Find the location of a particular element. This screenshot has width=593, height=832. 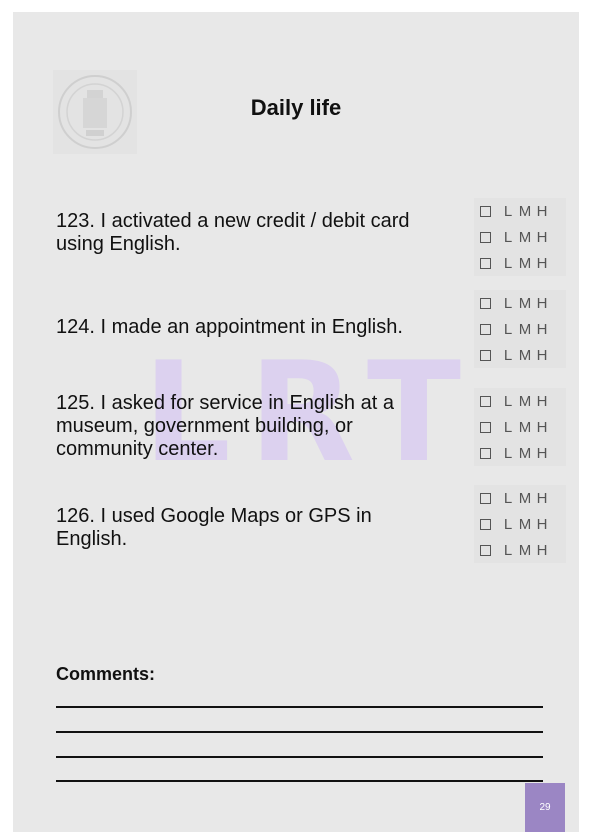

page-title: Daily life is located at coordinates (296, 107).